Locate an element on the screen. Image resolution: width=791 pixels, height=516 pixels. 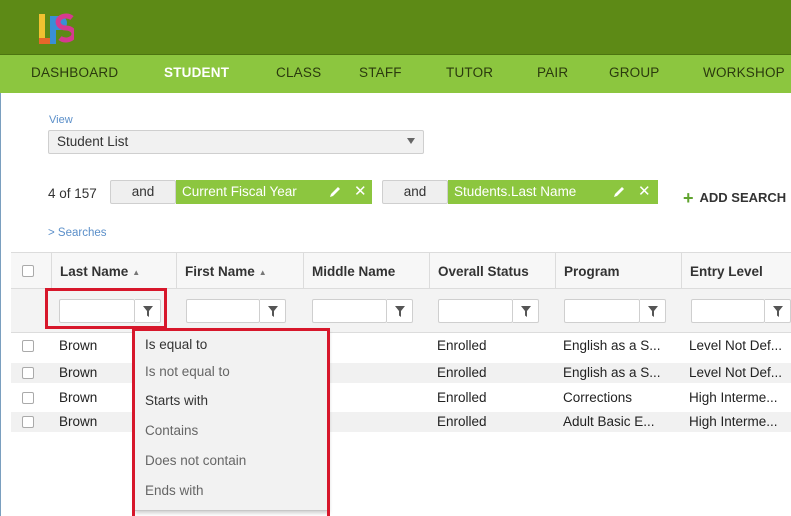
column-label: Last Name is located at coordinates (94, 271).